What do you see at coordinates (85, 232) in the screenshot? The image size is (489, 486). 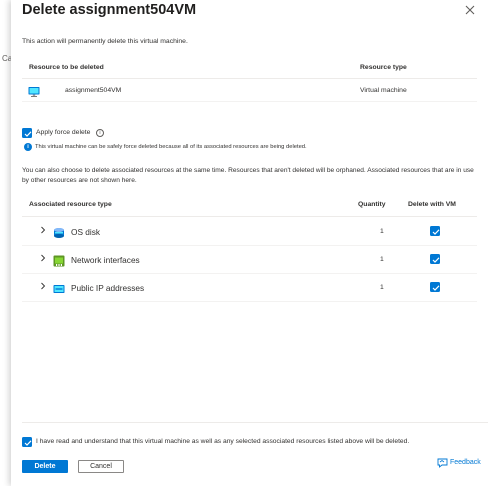 I see `os-disk-label: OS disk` at bounding box center [85, 232].